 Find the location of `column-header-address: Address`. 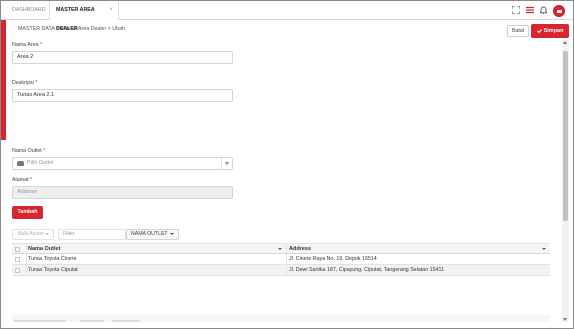

column-header-address: Address is located at coordinates (418, 248).